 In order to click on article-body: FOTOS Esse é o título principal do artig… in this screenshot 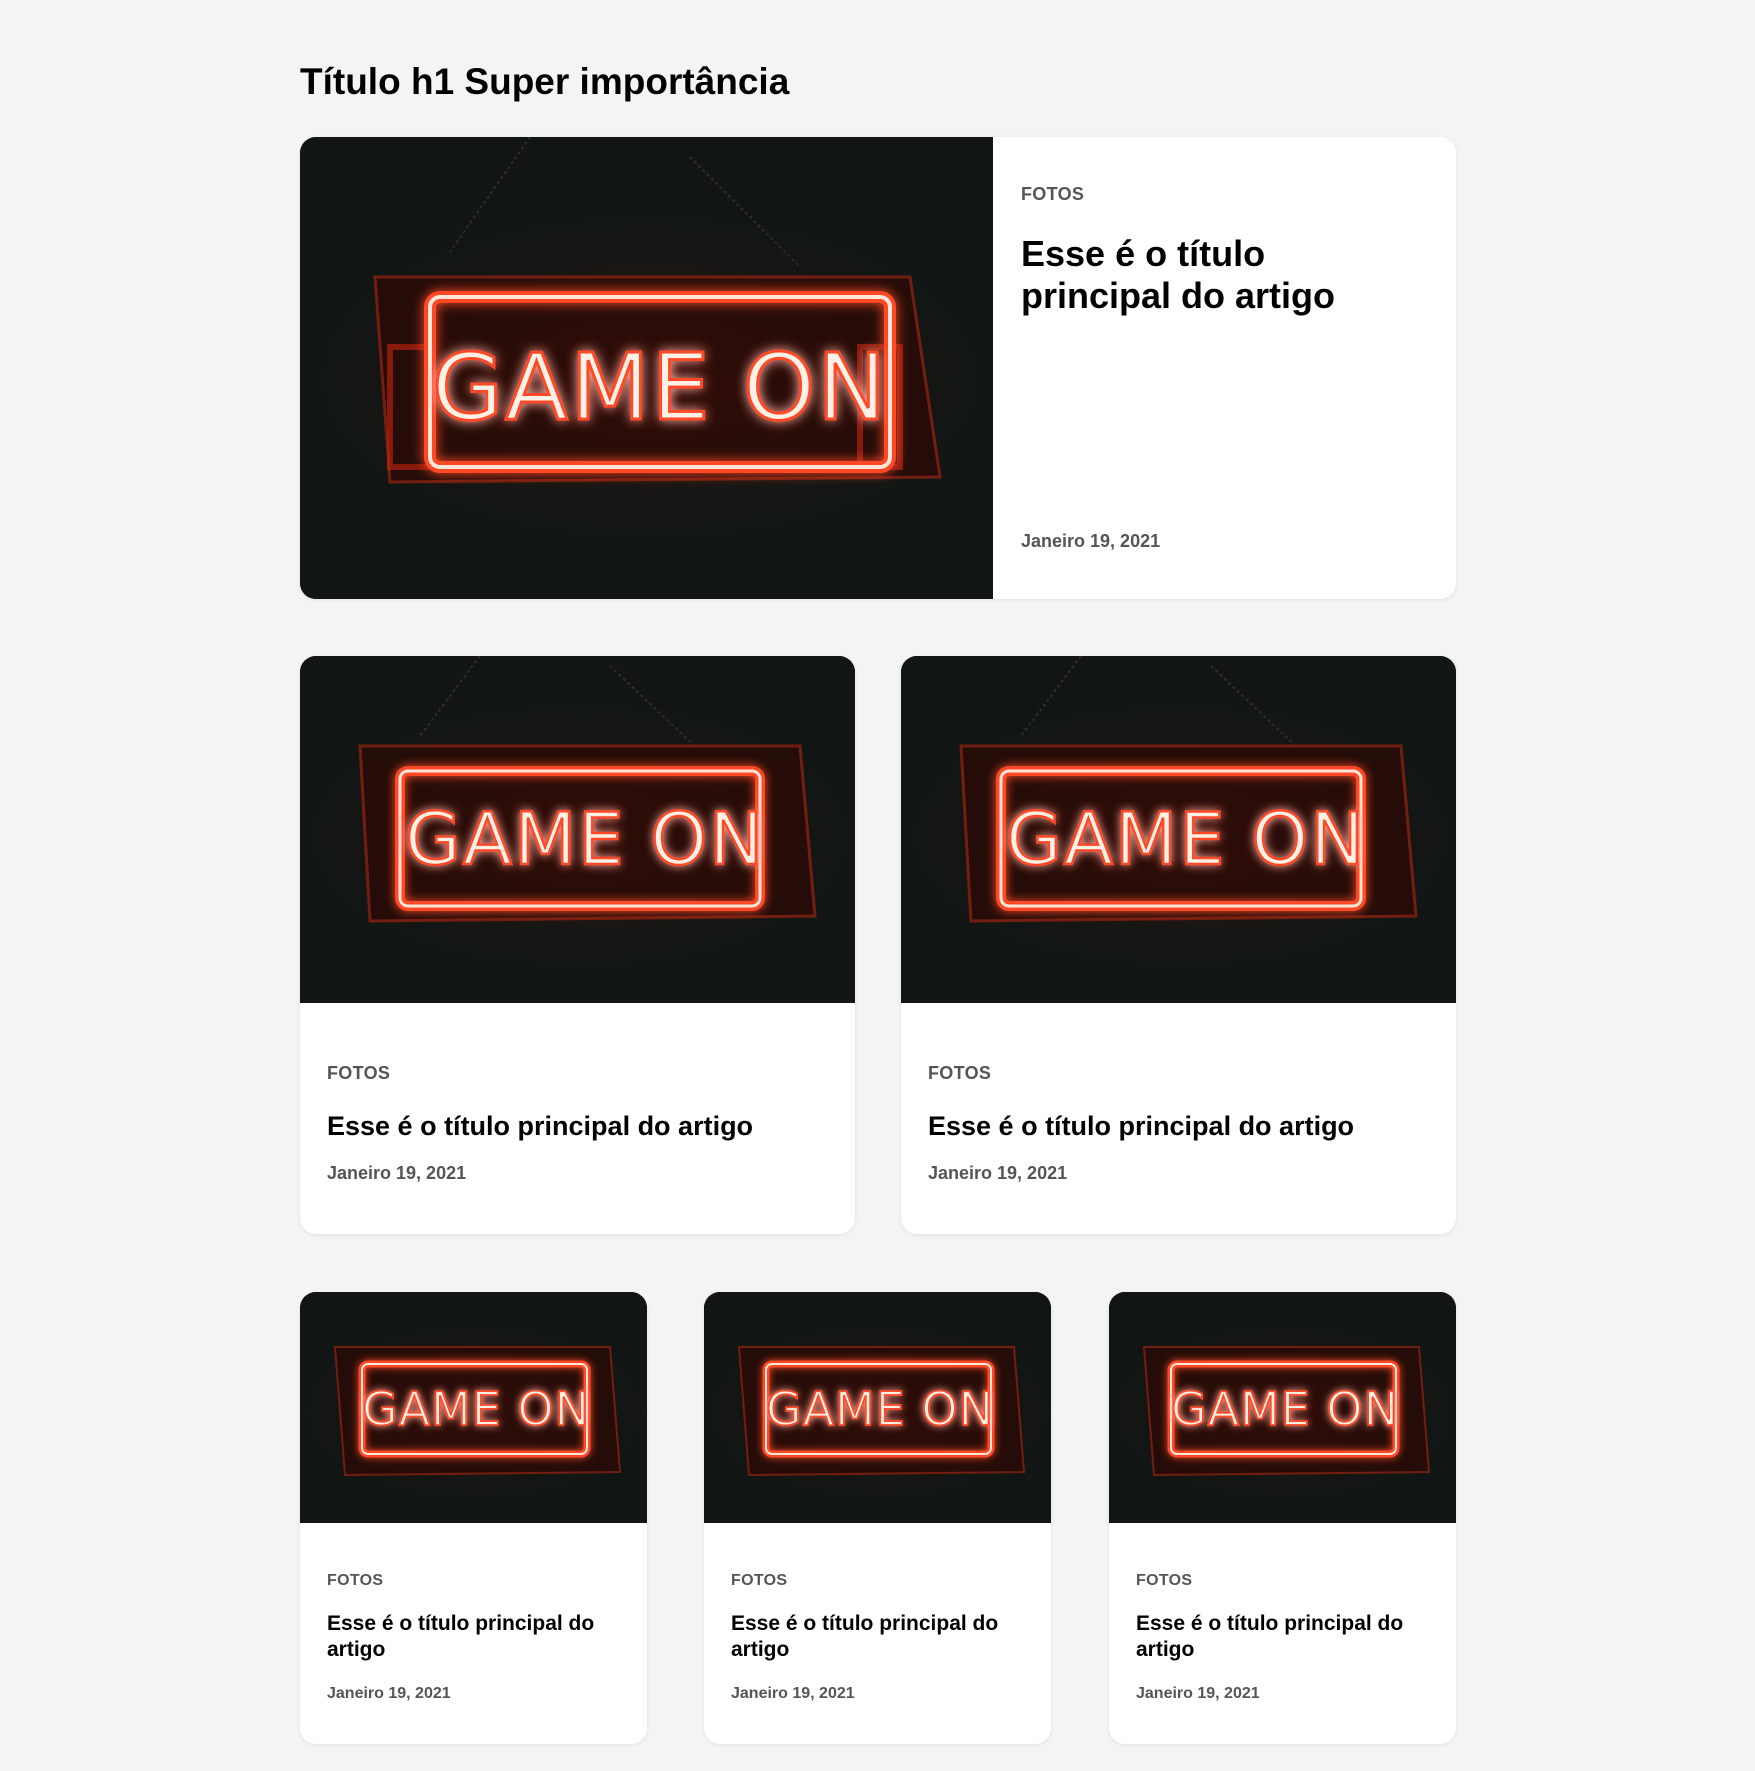, I will do `click(1226, 368)`.